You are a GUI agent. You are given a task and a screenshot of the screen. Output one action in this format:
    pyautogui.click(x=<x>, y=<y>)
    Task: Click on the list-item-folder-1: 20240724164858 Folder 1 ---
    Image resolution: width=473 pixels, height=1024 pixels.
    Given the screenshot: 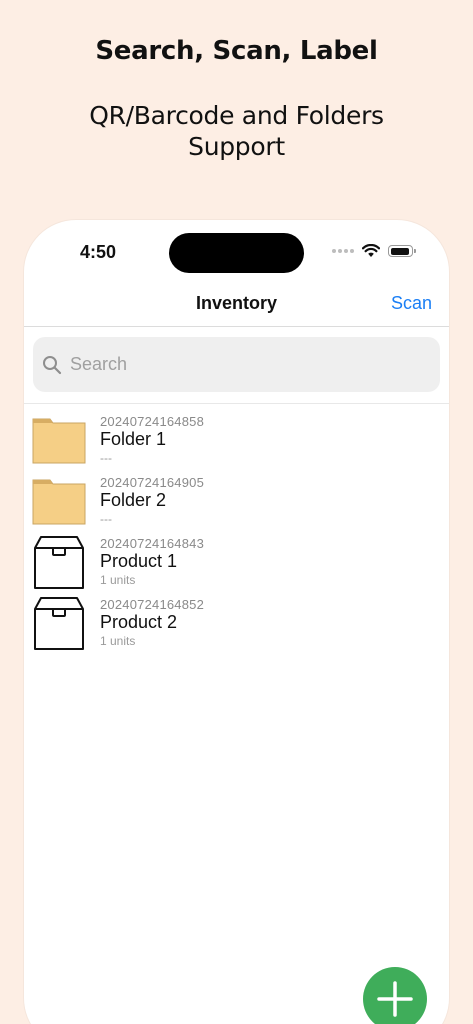 What is the action you would take?
    pyautogui.click(x=236, y=442)
    